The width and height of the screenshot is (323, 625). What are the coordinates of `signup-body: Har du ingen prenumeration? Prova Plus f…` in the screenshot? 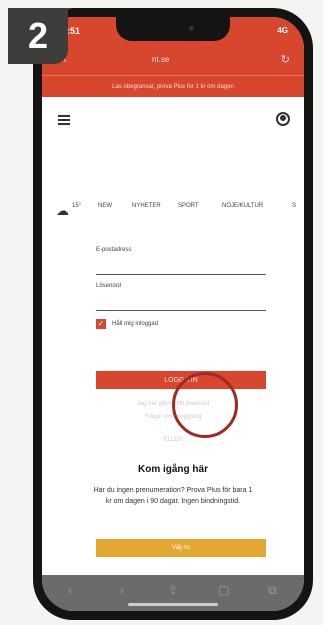 It's located at (173, 496).